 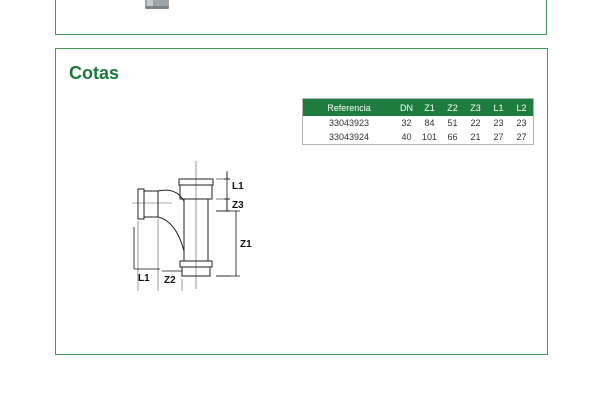 I want to click on label-l1-top: L1, so click(x=238, y=186).